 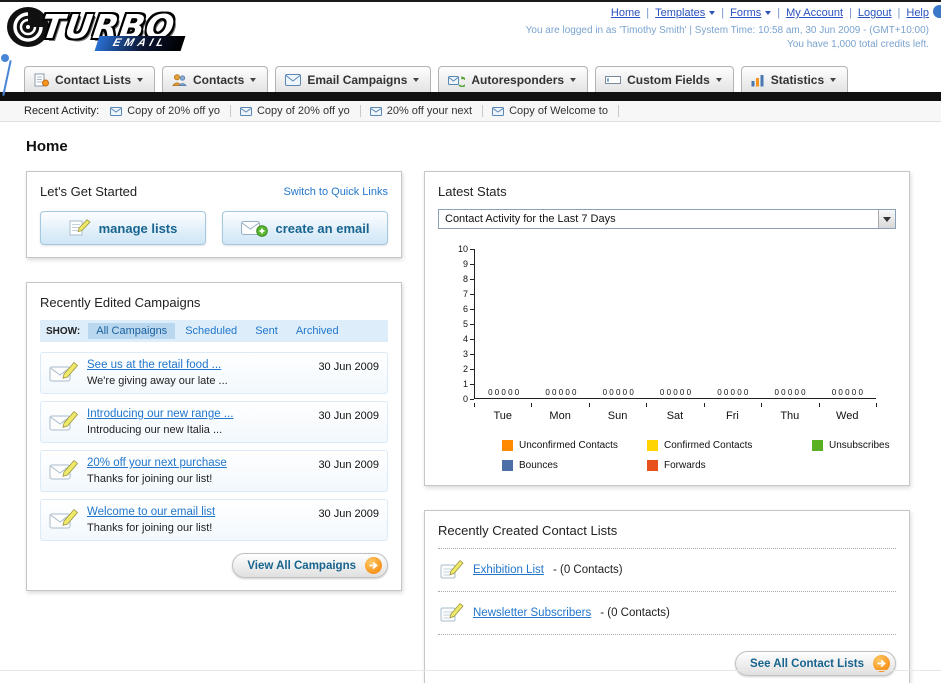 I want to click on contact-list-link: Newsletter Subscribers, so click(x=532, y=613).